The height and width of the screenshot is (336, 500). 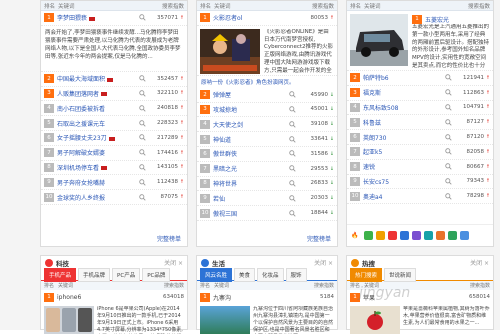 I want to click on table-row: 7 黑暗之光 29553 ↓, so click(x=267, y=169).